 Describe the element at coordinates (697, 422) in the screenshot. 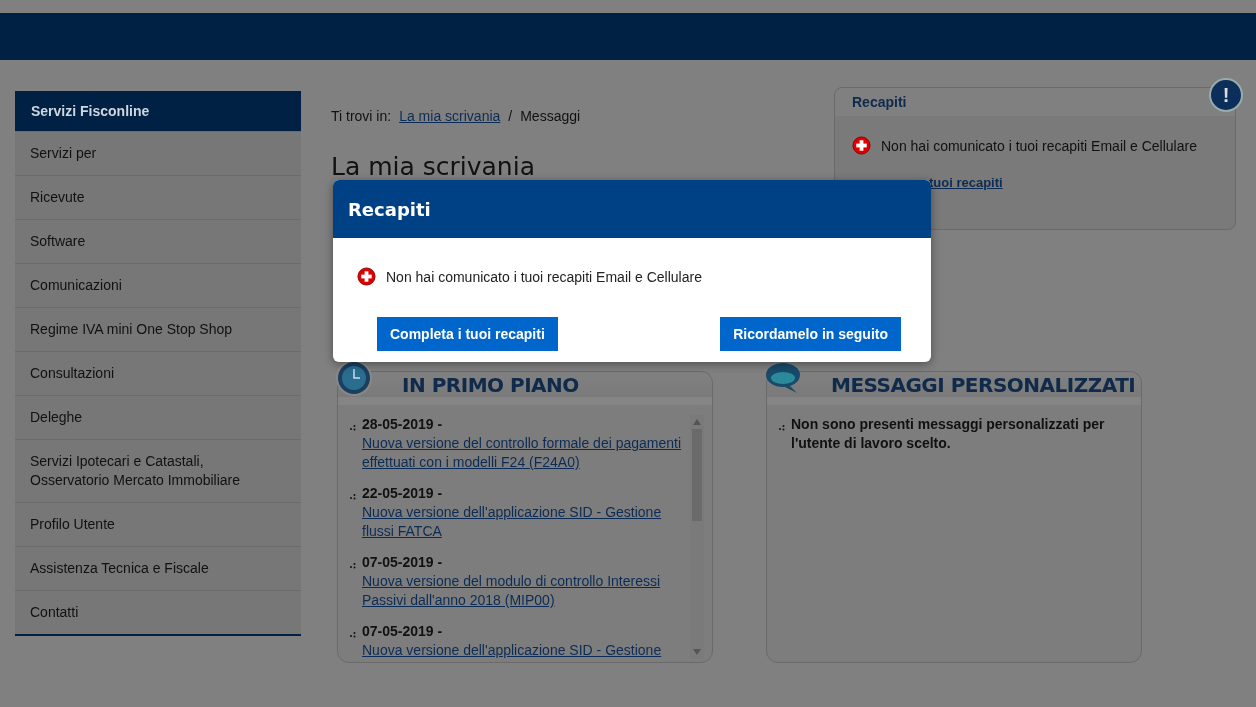

I see `scroll-up-icon` at that location.